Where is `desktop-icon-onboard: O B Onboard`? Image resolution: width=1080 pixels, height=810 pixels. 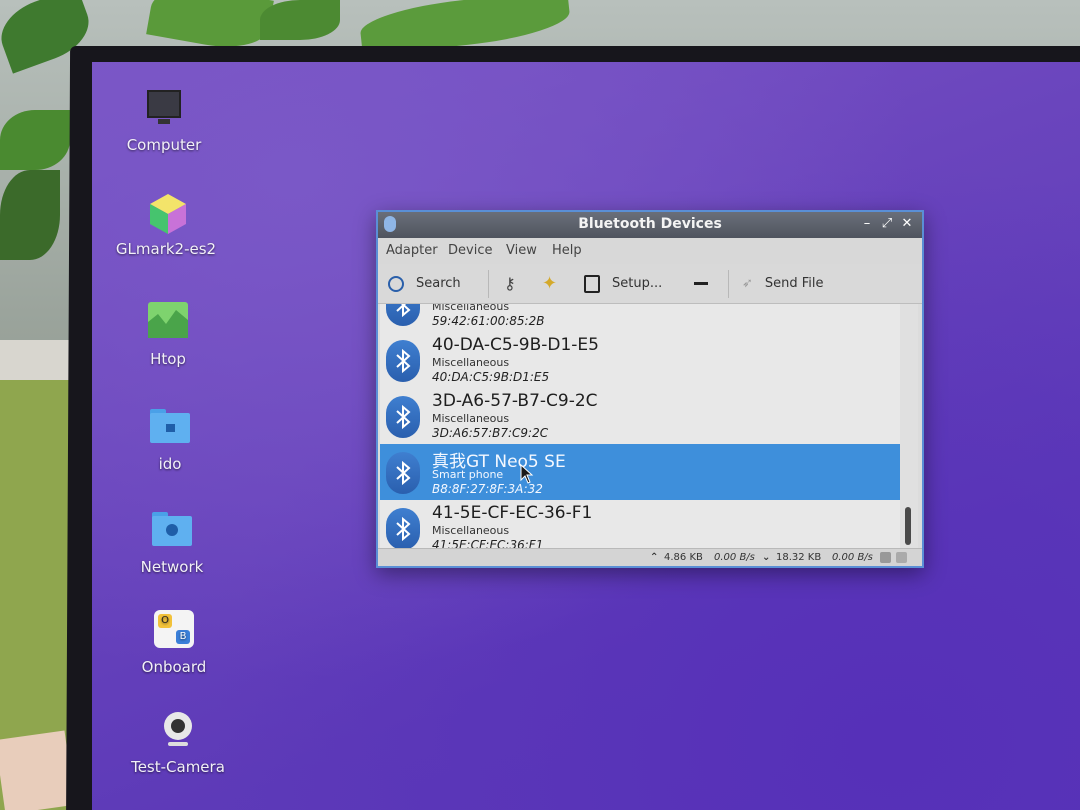
desktop-icon-onboard: O B Onboard is located at coordinates (174, 643).